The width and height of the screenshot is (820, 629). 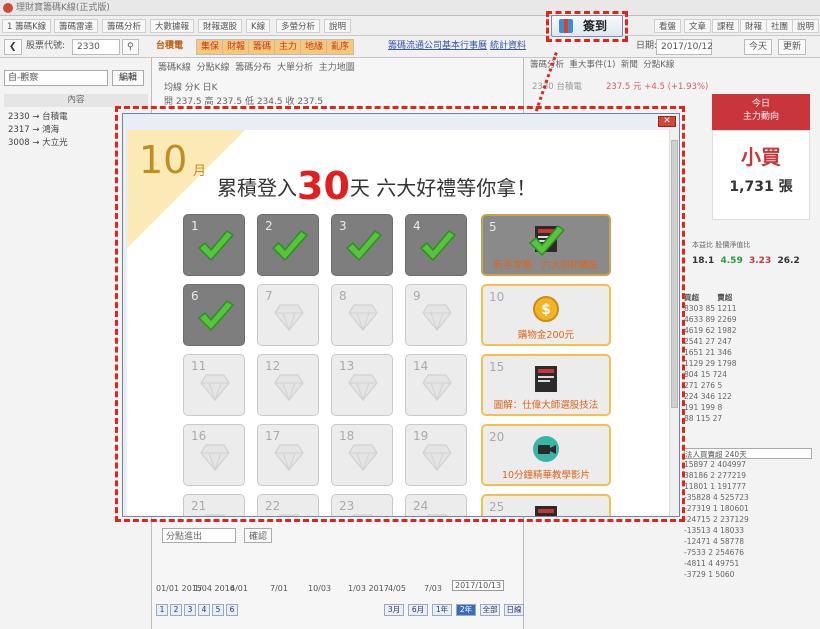 I want to click on confirm-button: 確認, so click(x=258, y=535).